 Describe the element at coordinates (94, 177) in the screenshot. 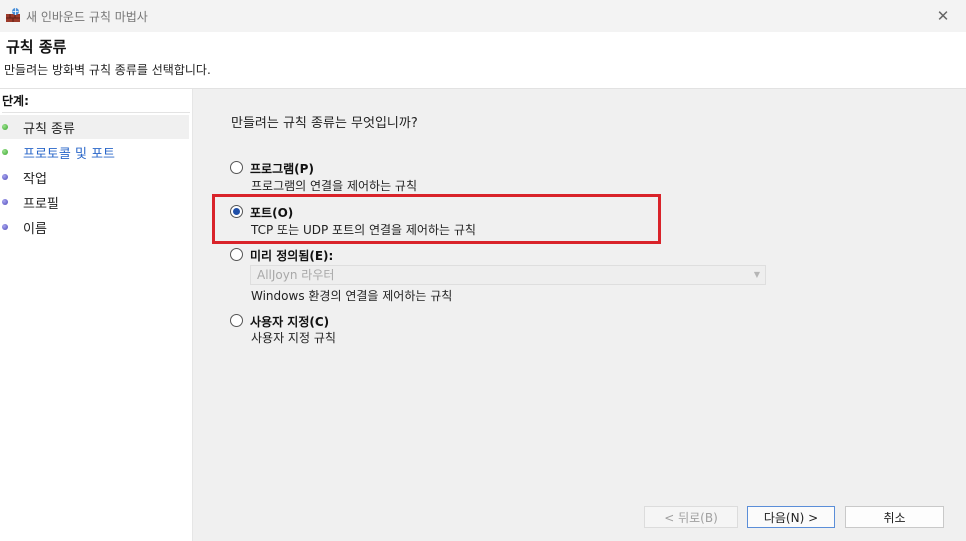

I see `step-action: 작업` at that location.